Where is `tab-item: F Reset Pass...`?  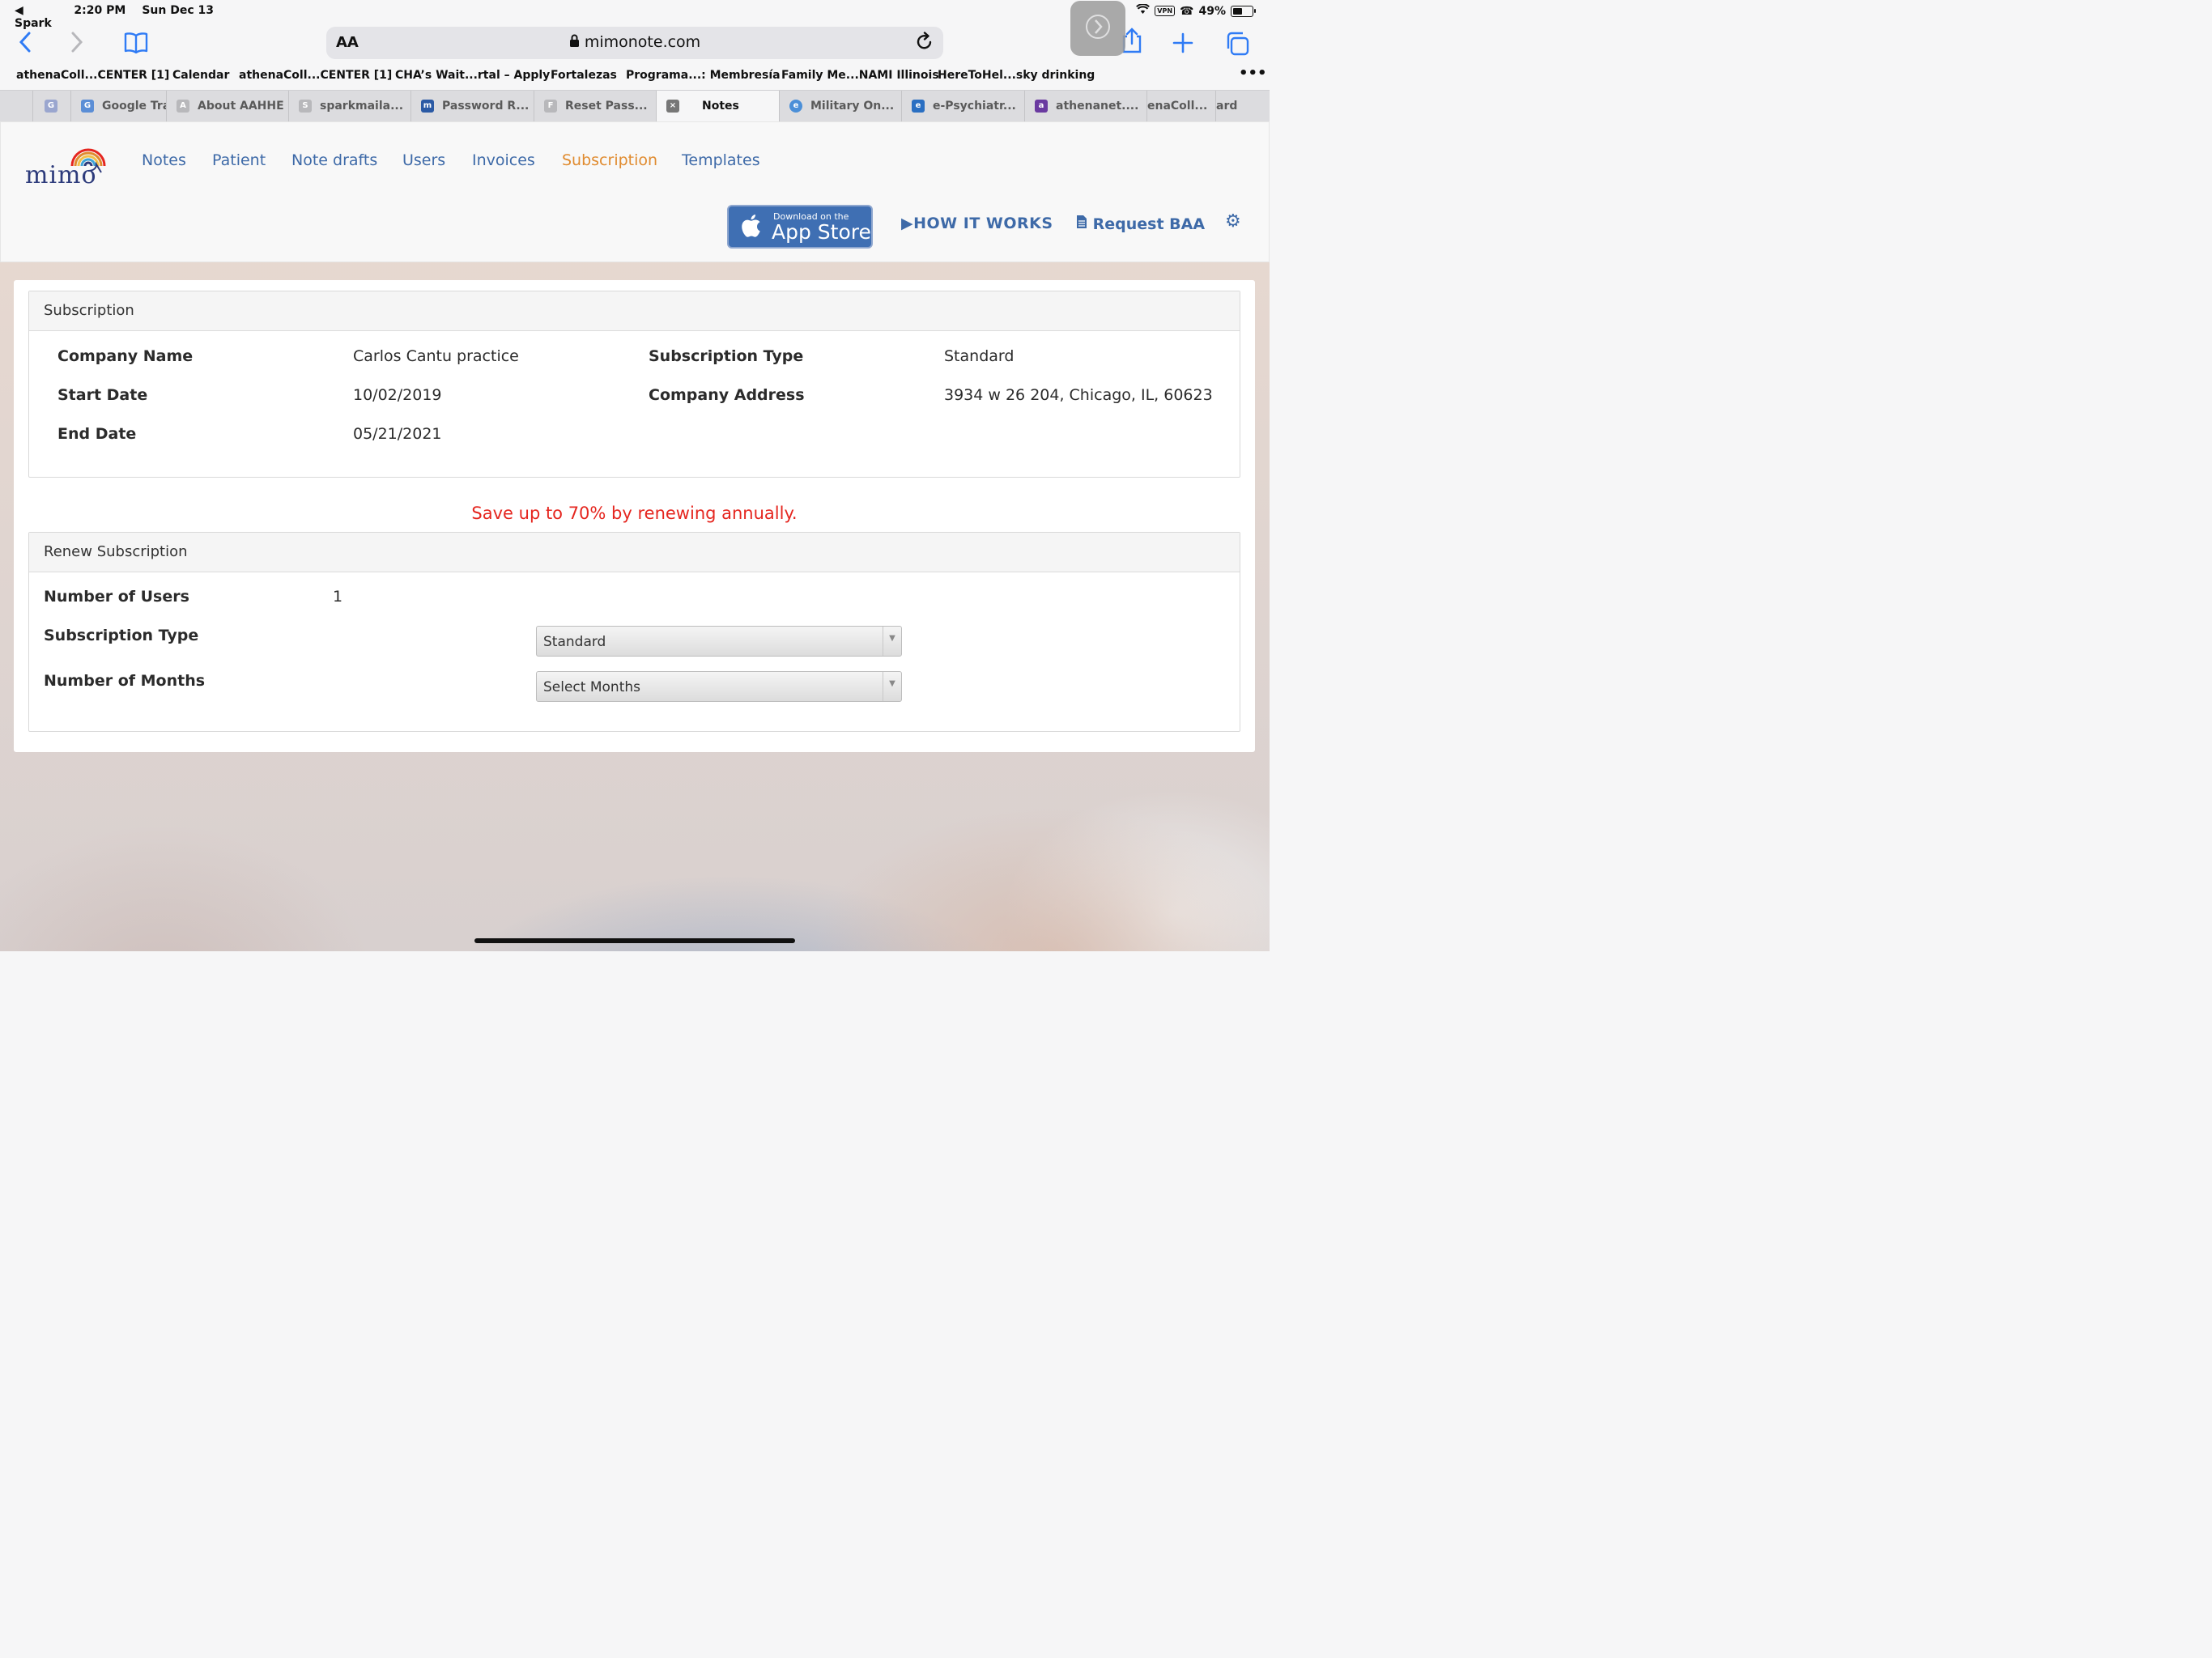 tab-item: F Reset Pass... is located at coordinates (595, 106).